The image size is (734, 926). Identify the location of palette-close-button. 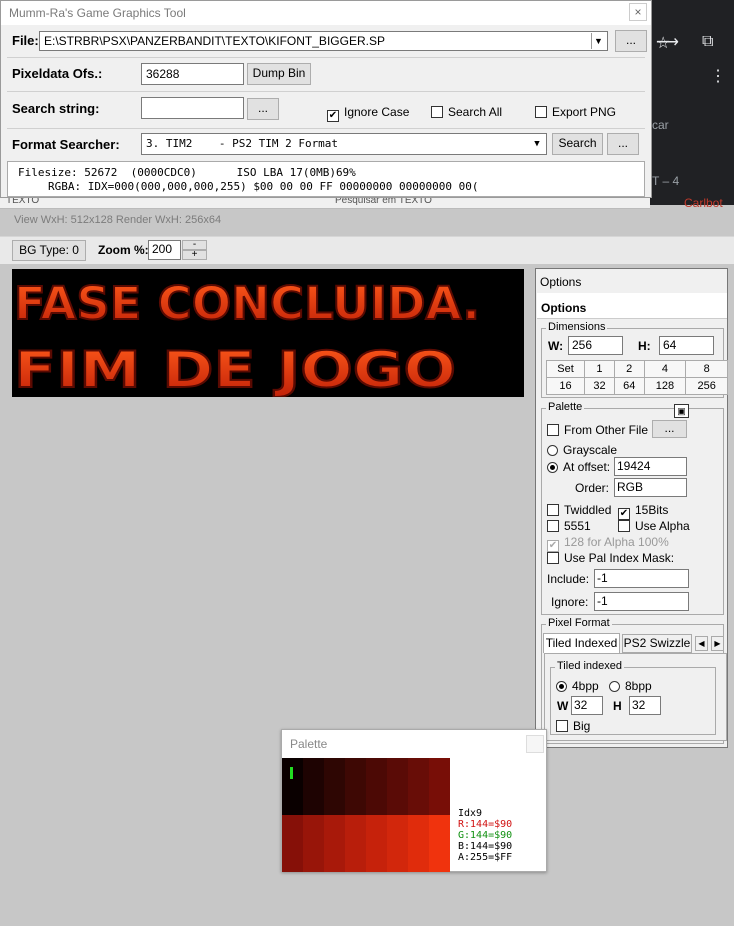
(535, 744).